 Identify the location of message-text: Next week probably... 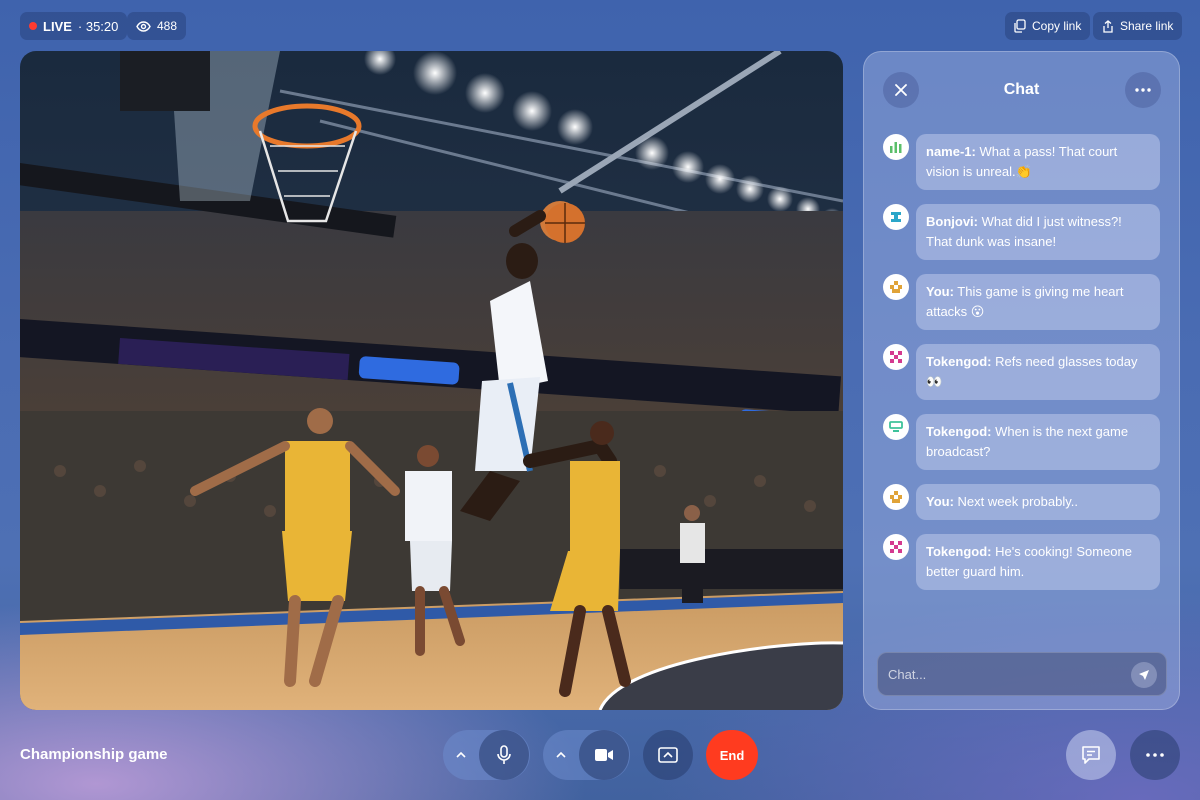
(1015, 501).